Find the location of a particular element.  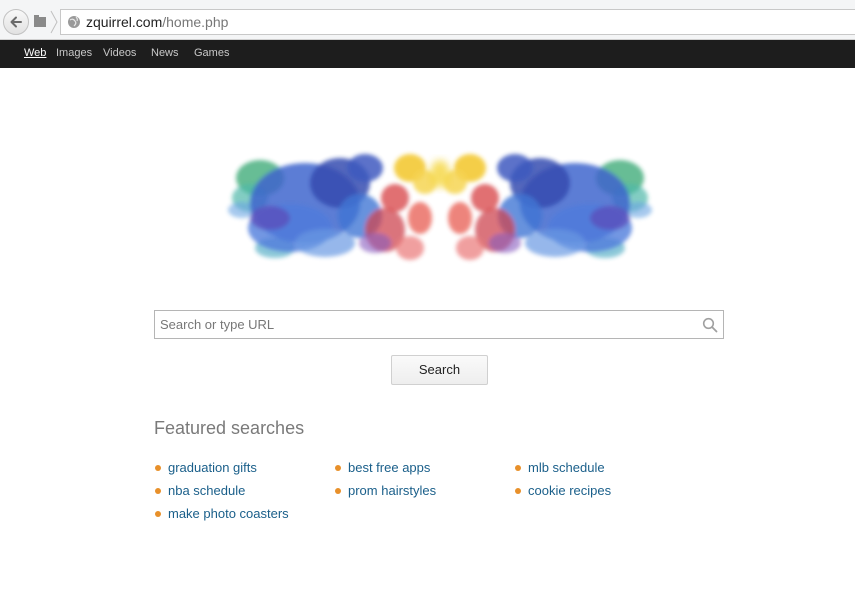

browser-toolbar: zquirrel.com/home.php is located at coordinates (427, 20).